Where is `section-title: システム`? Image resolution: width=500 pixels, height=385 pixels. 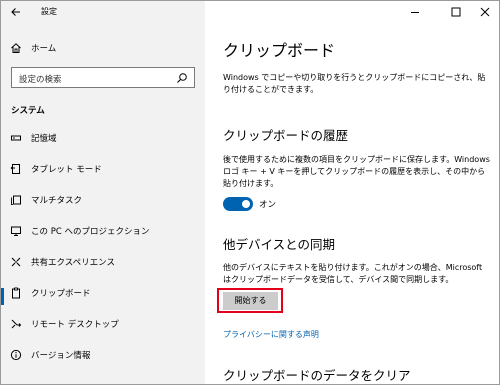
section-title: システム is located at coordinates (28, 111).